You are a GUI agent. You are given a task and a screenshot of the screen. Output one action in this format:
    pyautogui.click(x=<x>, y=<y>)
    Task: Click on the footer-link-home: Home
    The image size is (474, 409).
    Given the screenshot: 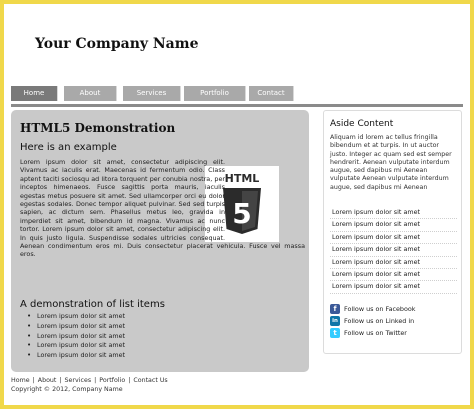 What is the action you would take?
    pyautogui.click(x=20, y=380)
    